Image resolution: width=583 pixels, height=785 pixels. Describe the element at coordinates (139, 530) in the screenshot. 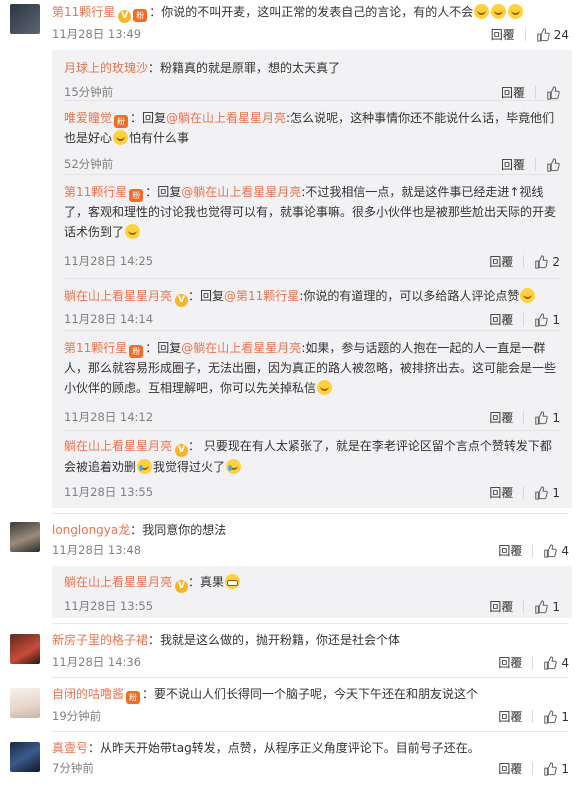

I see `comment-text: longlongya龙：我同意你的想法` at that location.